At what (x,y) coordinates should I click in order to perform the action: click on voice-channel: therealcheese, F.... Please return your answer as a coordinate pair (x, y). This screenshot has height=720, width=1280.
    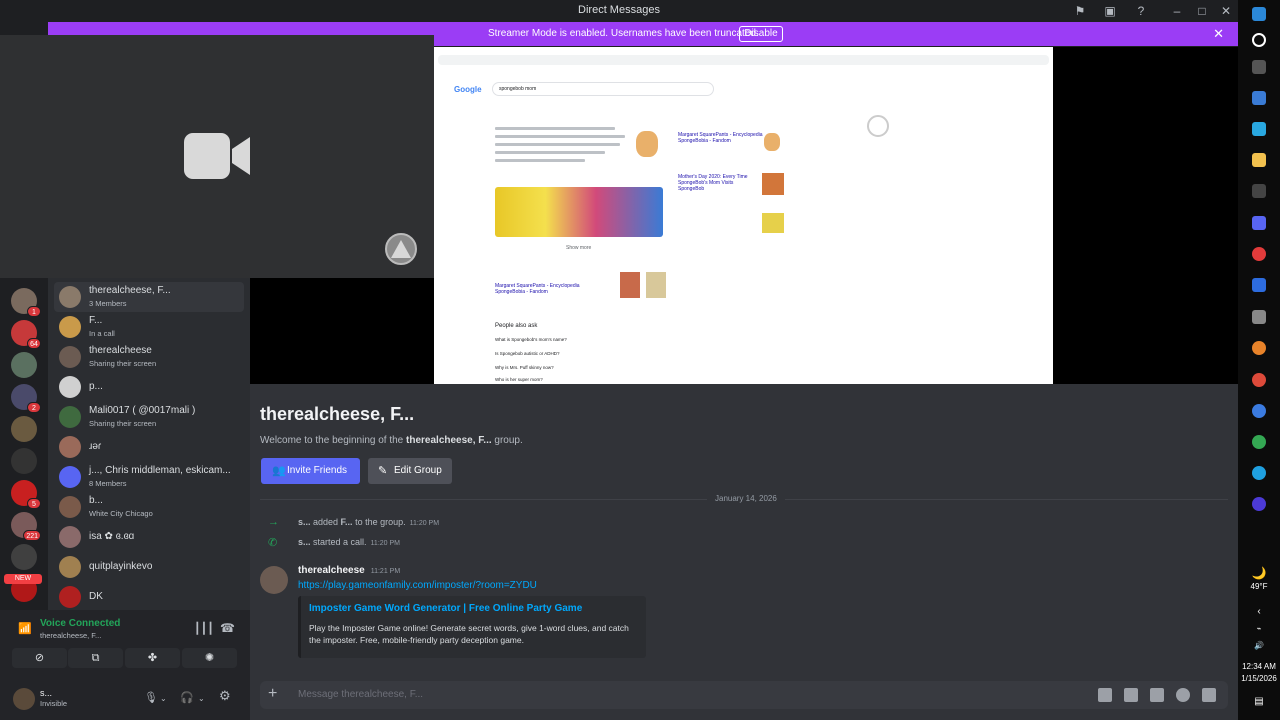
    Looking at the image, I should click on (70, 635).